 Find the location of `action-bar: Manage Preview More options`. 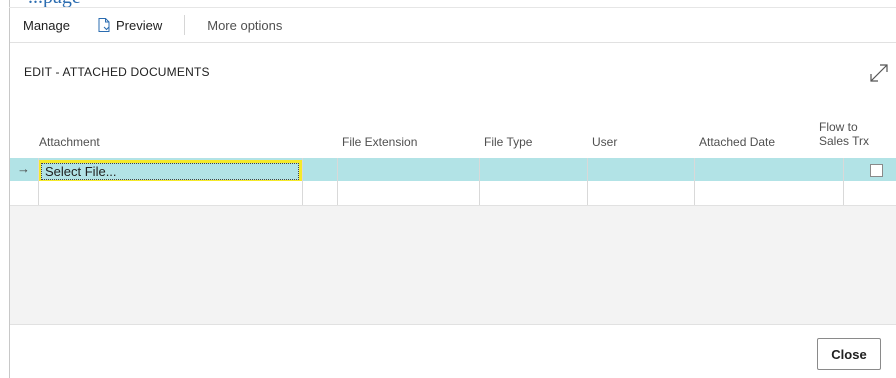

action-bar: Manage Preview More options is located at coordinates (453, 25).